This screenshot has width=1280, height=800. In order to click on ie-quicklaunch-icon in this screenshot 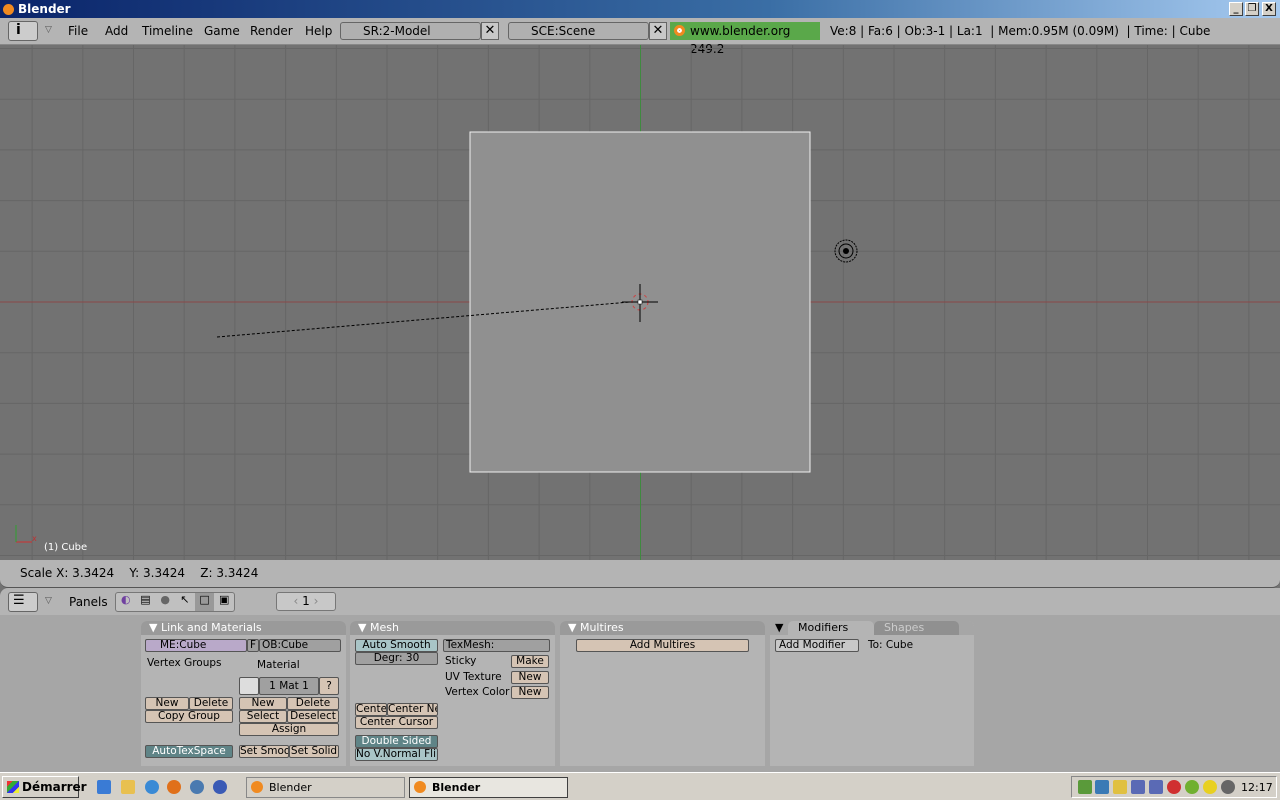, I will do `click(152, 787)`.